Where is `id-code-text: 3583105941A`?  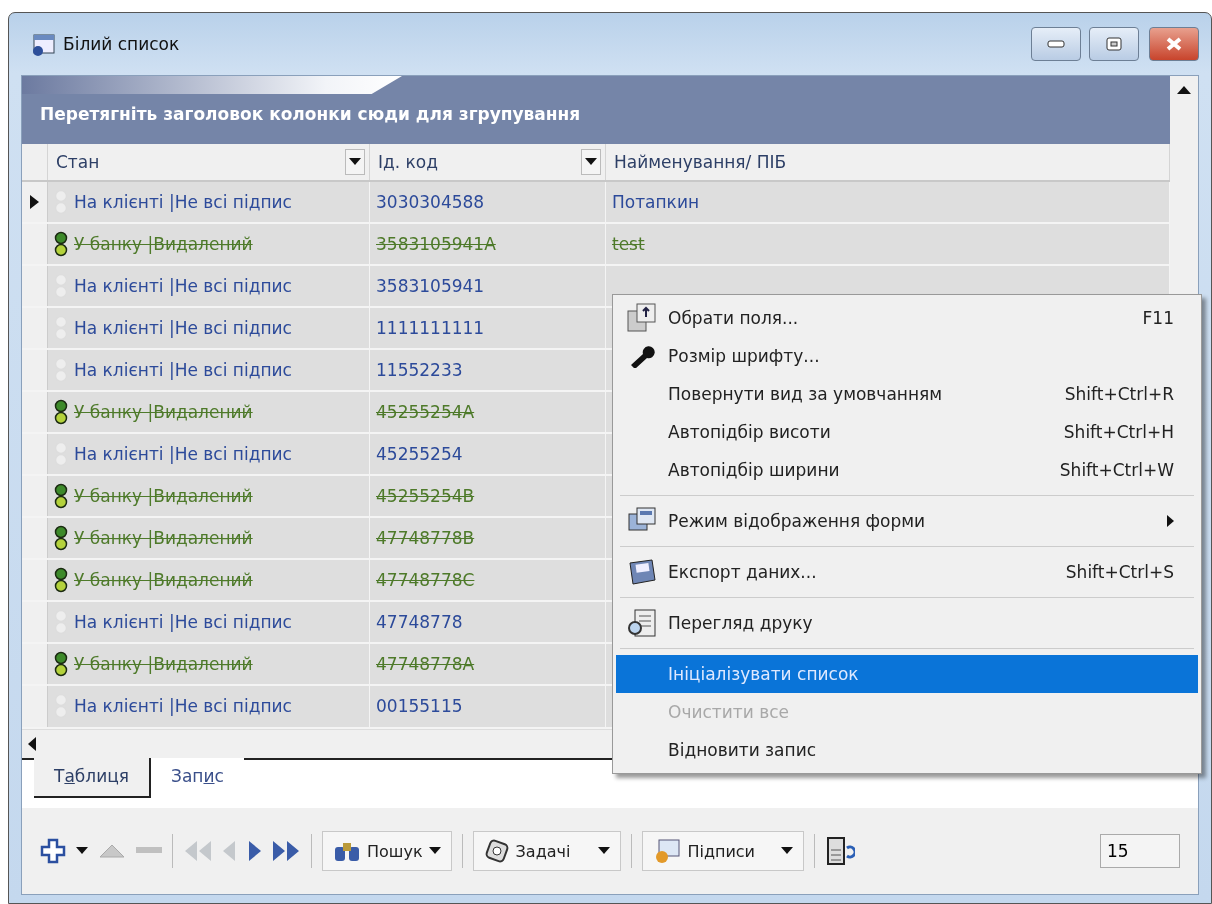 id-code-text: 3583105941A is located at coordinates (436, 243).